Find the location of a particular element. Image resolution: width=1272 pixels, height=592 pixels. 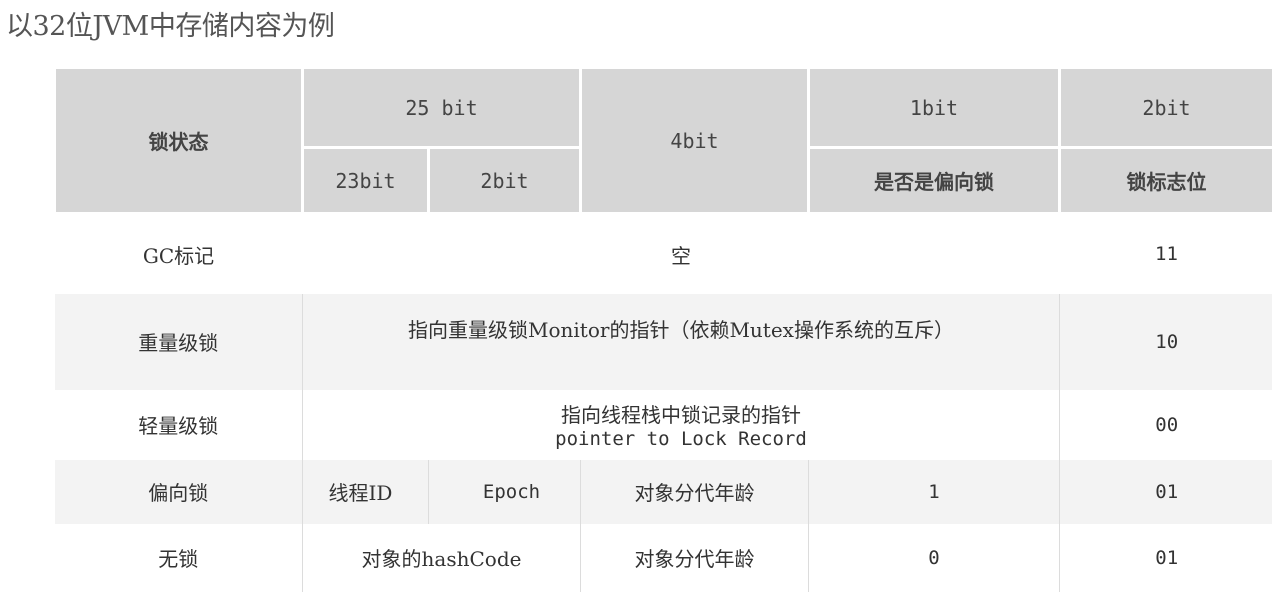

row-biased-age: 对象分代年龄 is located at coordinates (695, 492).